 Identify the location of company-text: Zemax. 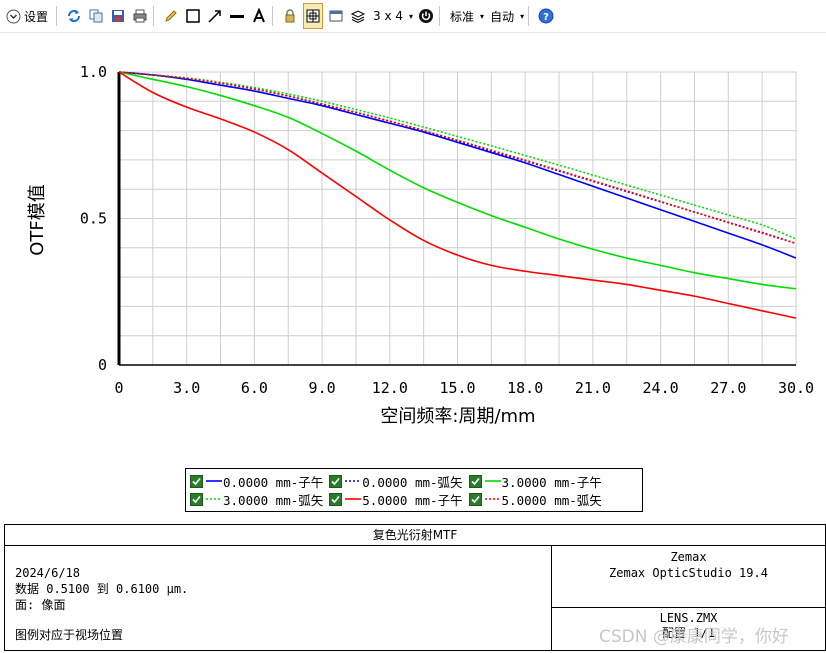
(688, 557).